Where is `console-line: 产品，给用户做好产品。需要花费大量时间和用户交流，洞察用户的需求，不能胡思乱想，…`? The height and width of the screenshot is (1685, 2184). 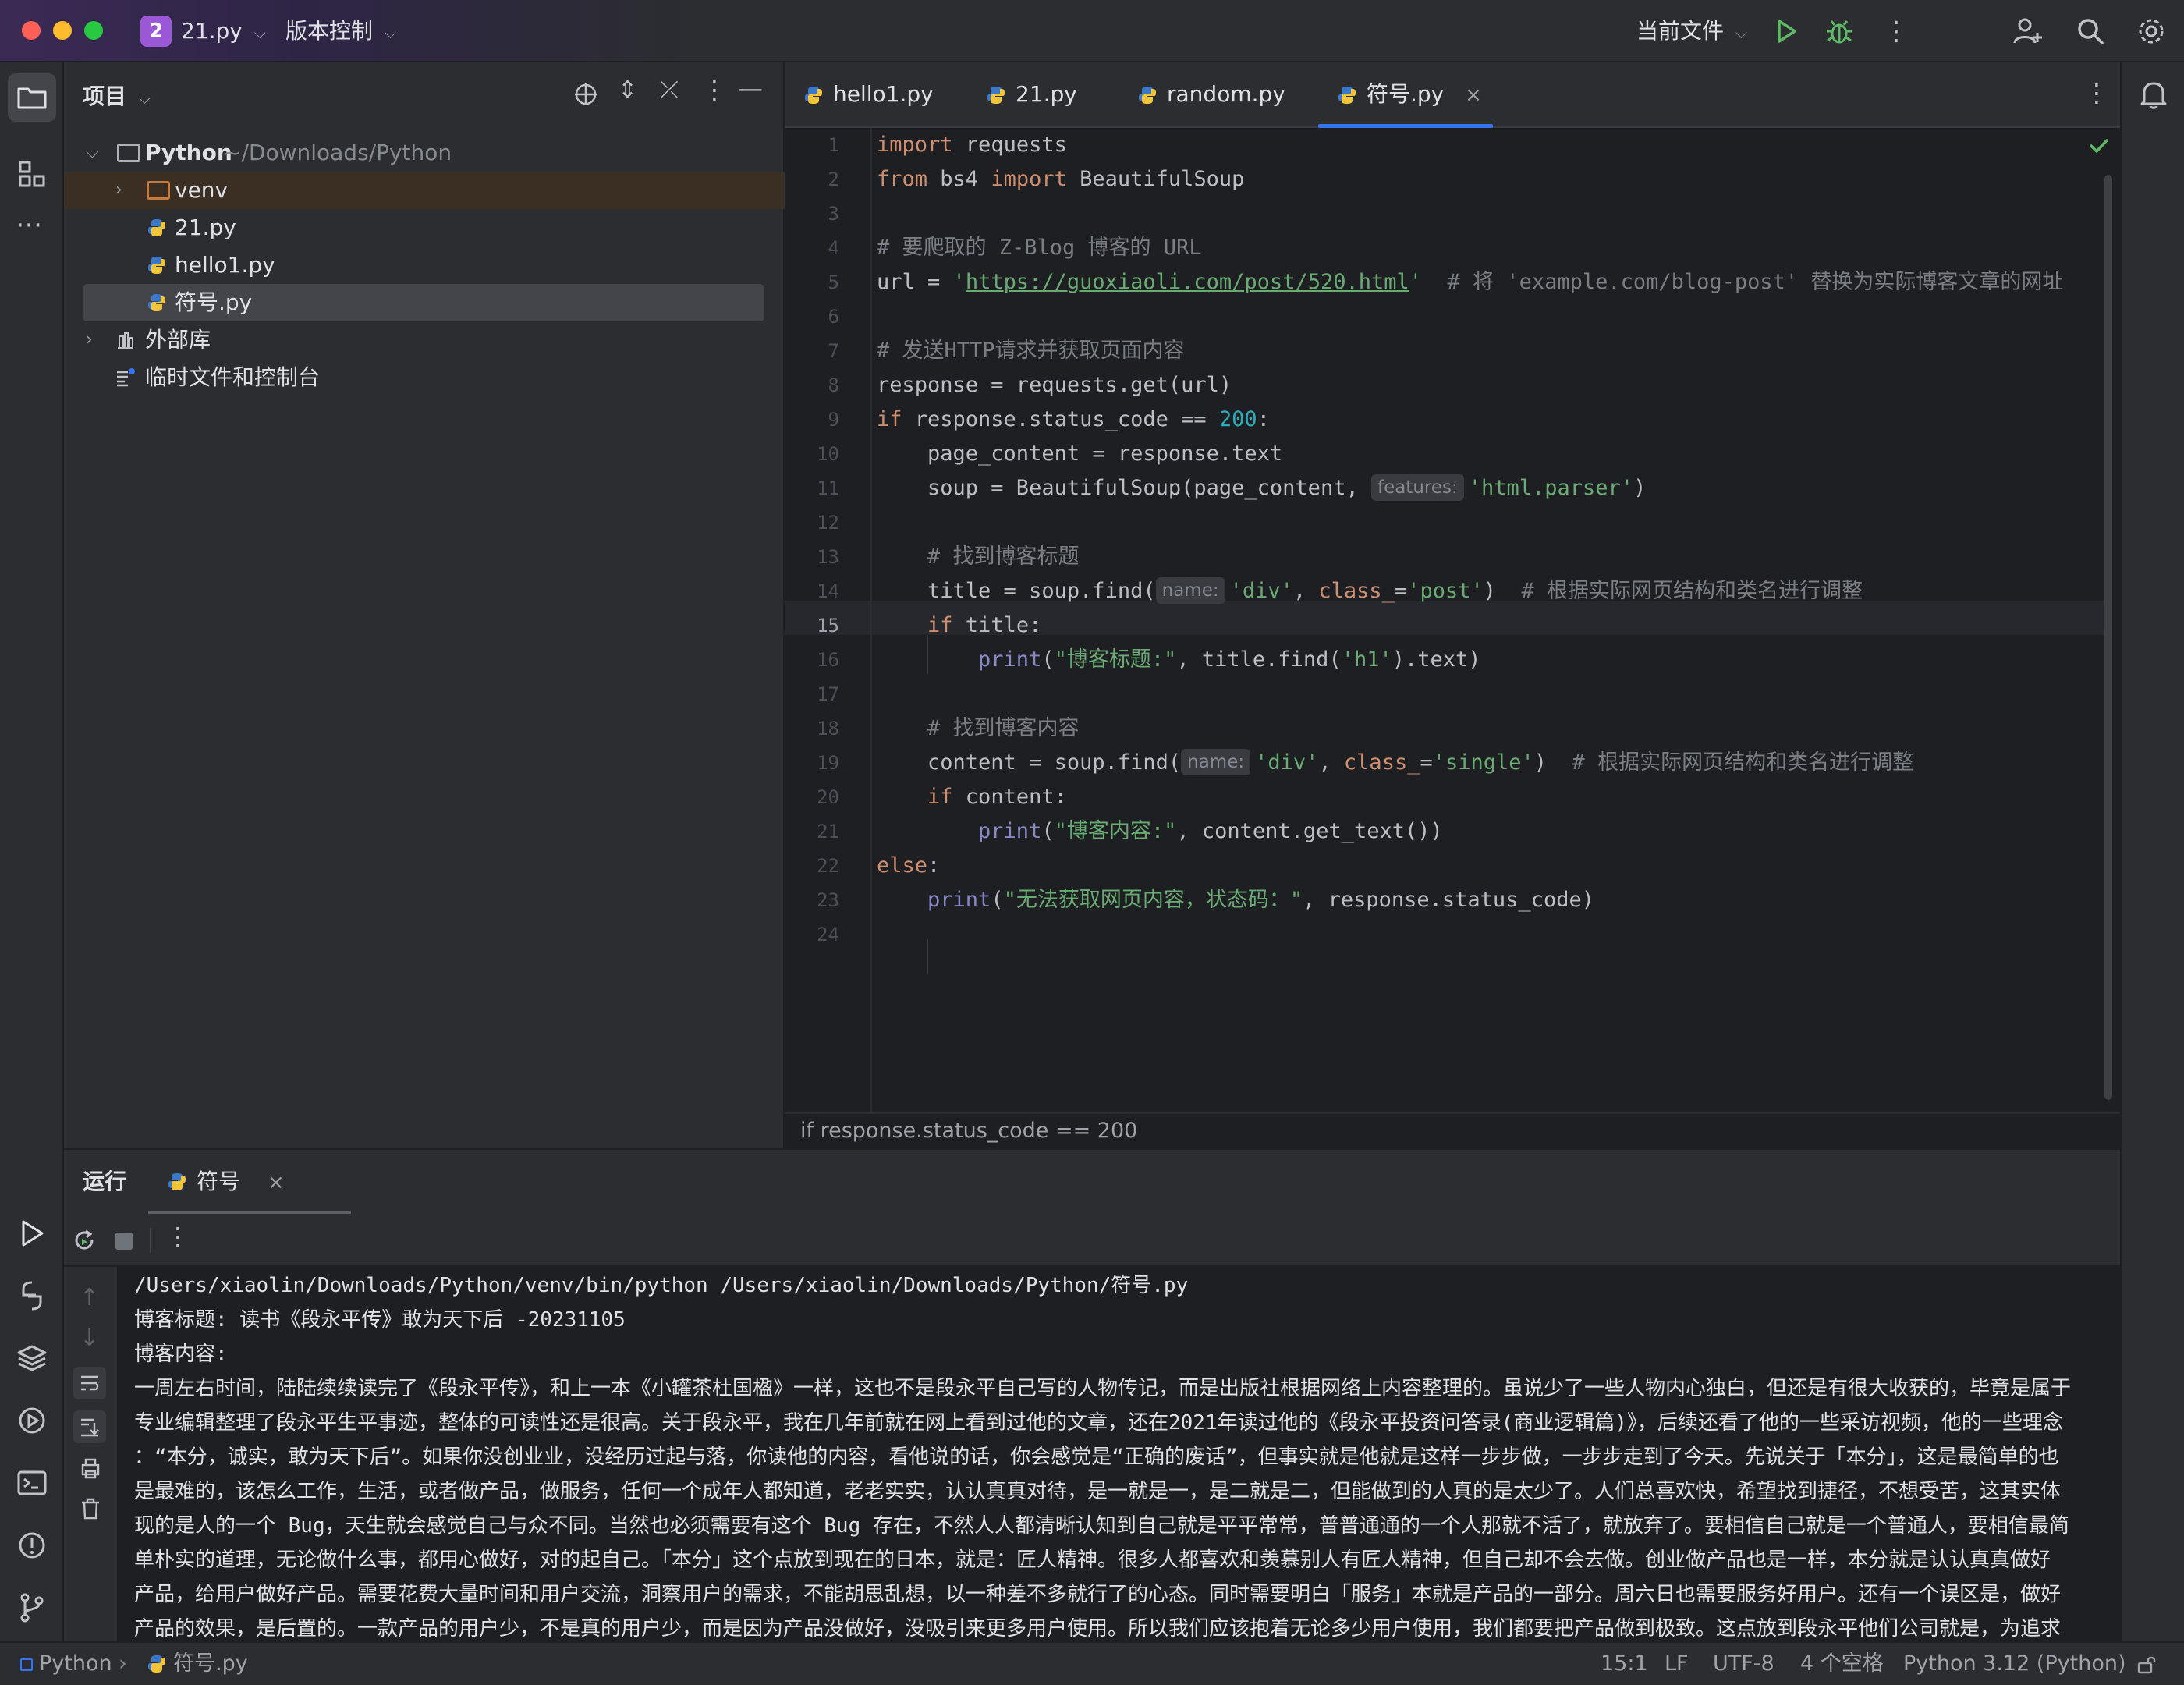
console-line: 产品，给用户做好产品。需要花费大量时间和用户交流，洞察用户的需求，不能胡思乱想，… is located at coordinates (1098, 1594).